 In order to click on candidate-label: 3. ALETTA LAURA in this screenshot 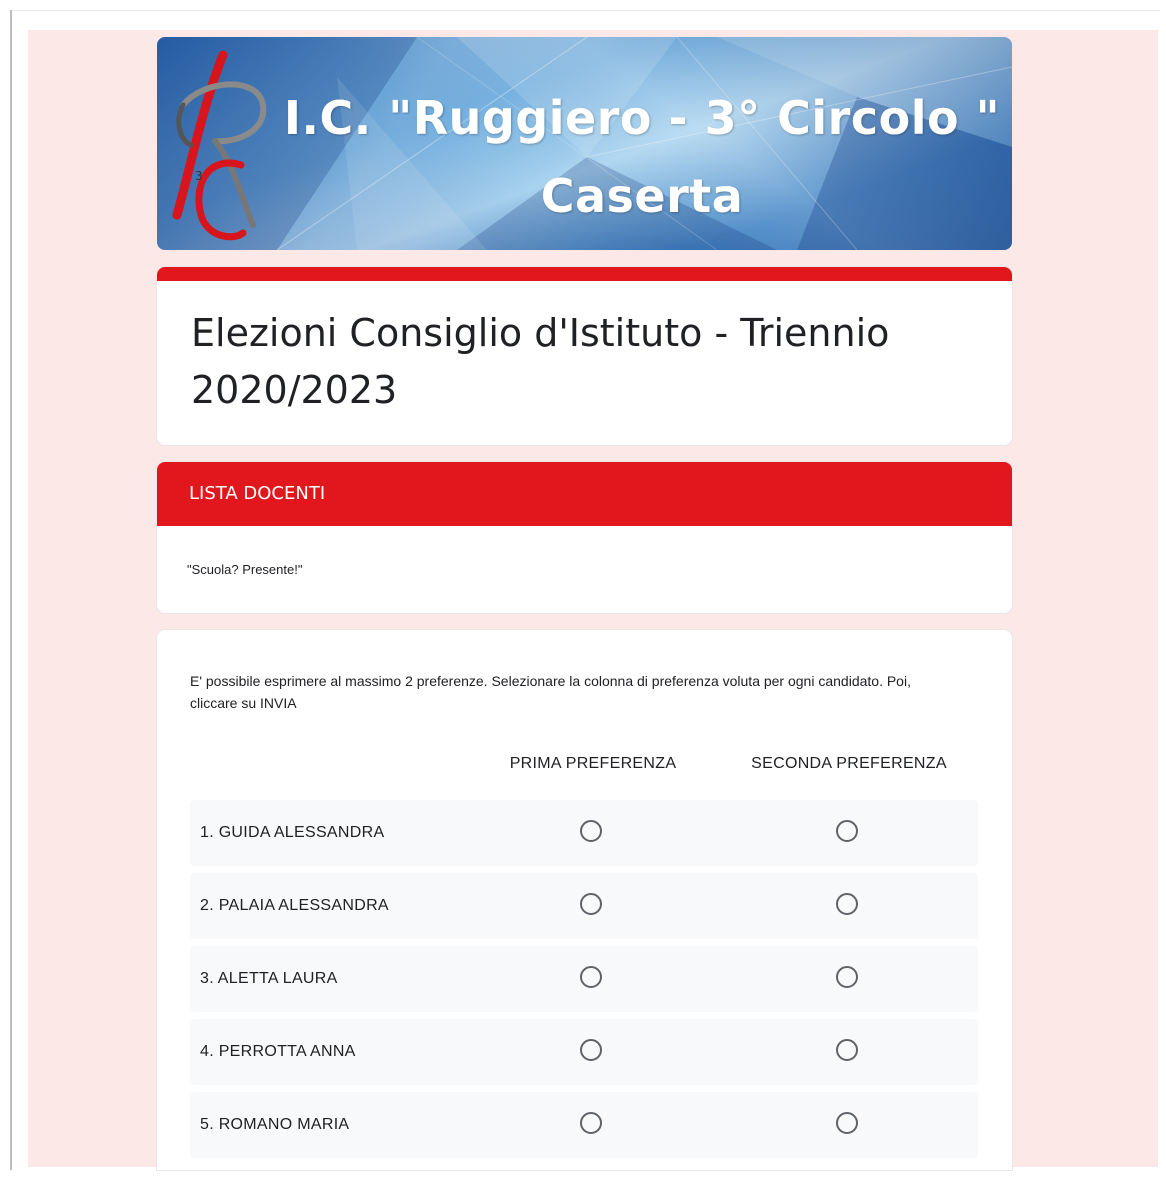, I will do `click(269, 978)`.